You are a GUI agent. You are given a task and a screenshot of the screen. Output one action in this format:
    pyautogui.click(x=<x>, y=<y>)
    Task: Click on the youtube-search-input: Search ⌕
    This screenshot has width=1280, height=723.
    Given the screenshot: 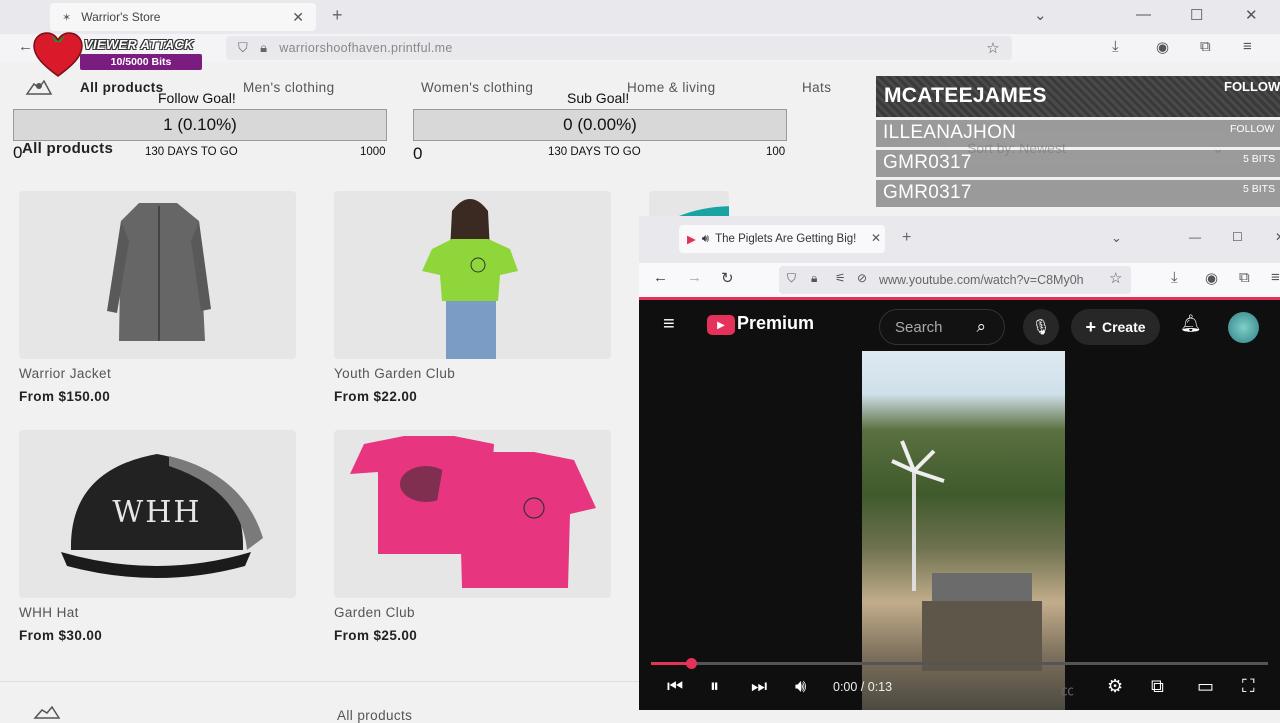 What is the action you would take?
    pyautogui.click(x=942, y=327)
    